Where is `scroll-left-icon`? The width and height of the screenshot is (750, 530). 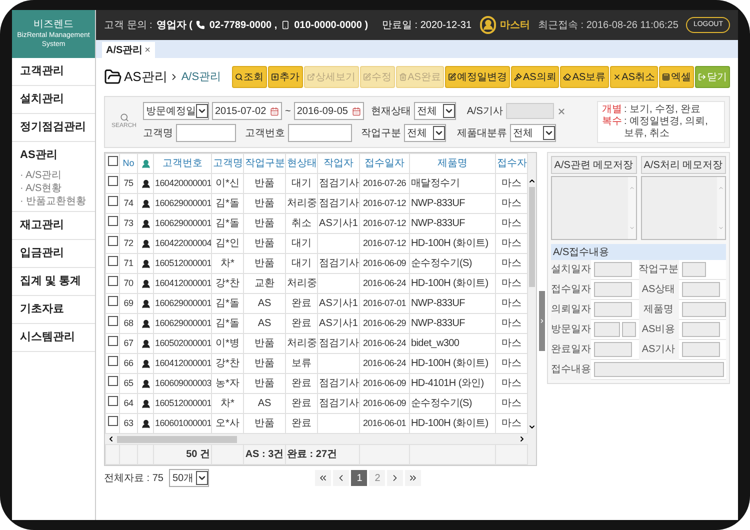
scroll-left-icon is located at coordinates (111, 439).